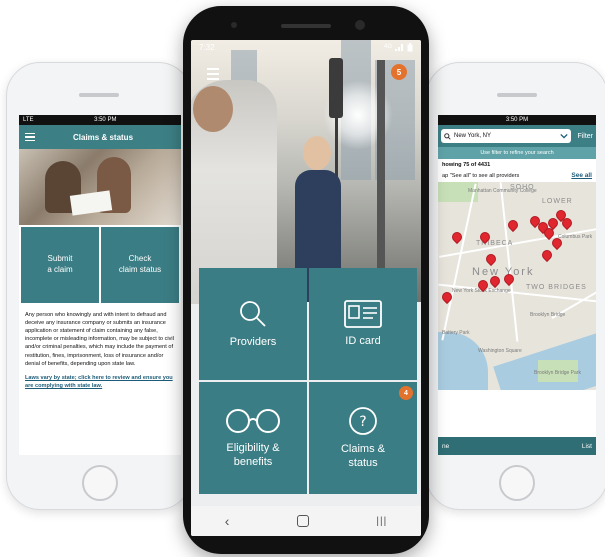 This screenshot has height=557, width=605. I want to click on bottom-toolbar: ne List, so click(517, 446).